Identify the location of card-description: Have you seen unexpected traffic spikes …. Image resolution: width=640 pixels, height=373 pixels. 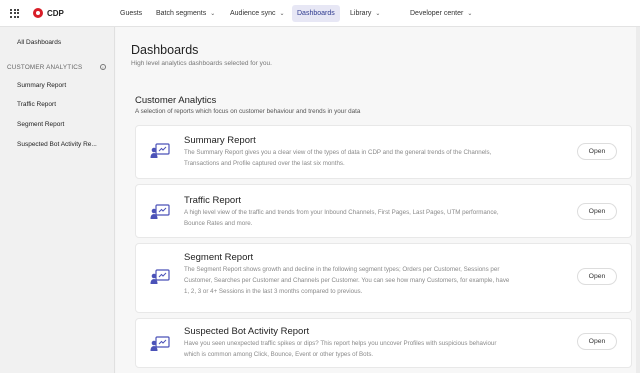
(356, 349).